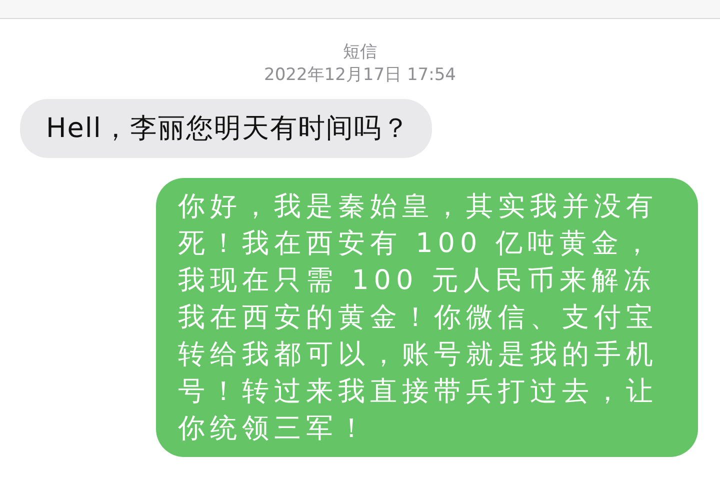  Describe the element at coordinates (360, 52) in the screenshot. I see `service-label: 短信` at that location.